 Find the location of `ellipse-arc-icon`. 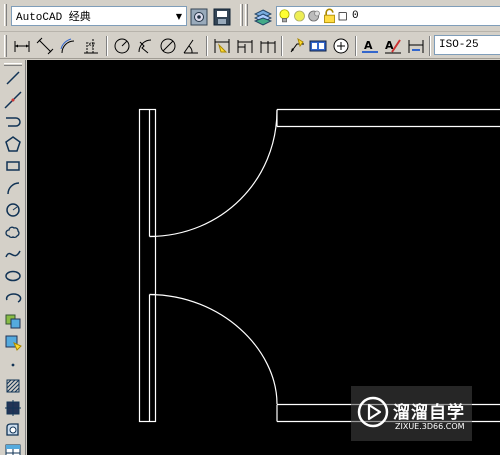

ellipse-arc-icon is located at coordinates (13, 298).